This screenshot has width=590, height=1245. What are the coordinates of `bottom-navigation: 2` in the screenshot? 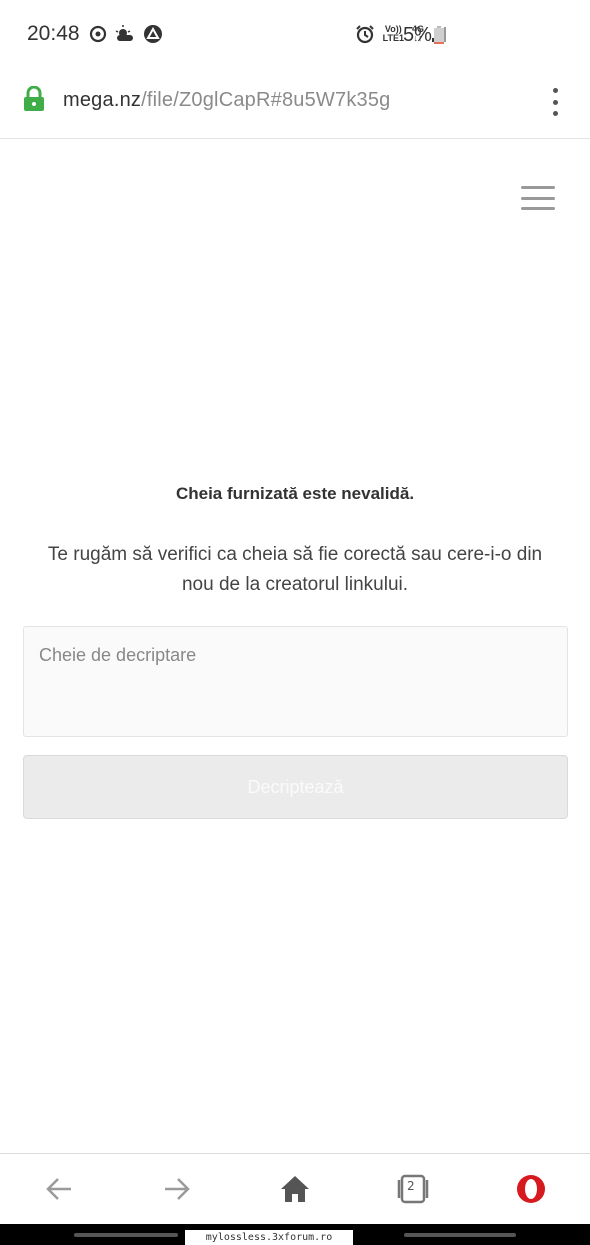 It's located at (295, 1189).